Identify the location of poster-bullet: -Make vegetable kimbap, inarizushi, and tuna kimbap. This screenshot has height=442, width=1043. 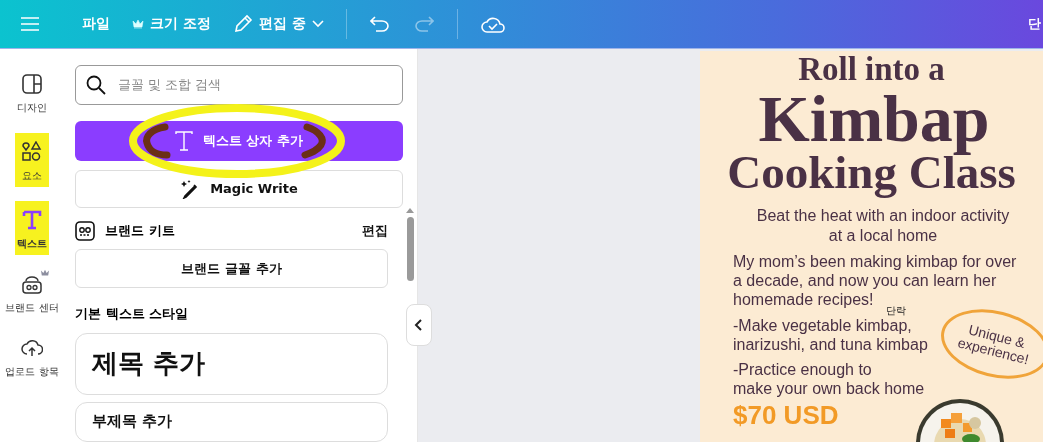
(830, 335).